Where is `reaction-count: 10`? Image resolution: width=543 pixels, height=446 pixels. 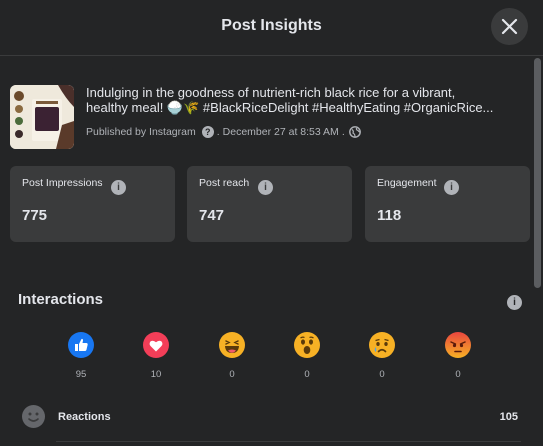 reaction-count: 10 is located at coordinates (156, 374).